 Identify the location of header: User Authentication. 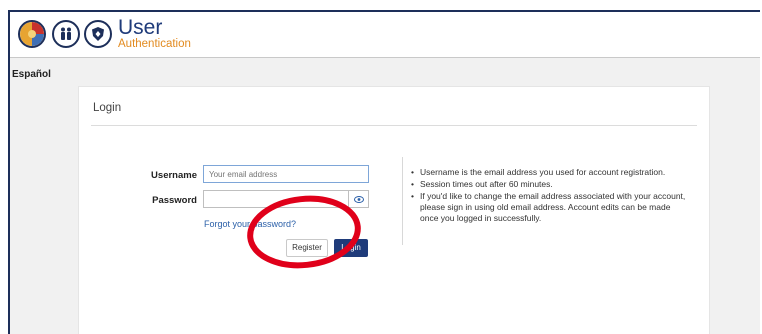
(385, 35).